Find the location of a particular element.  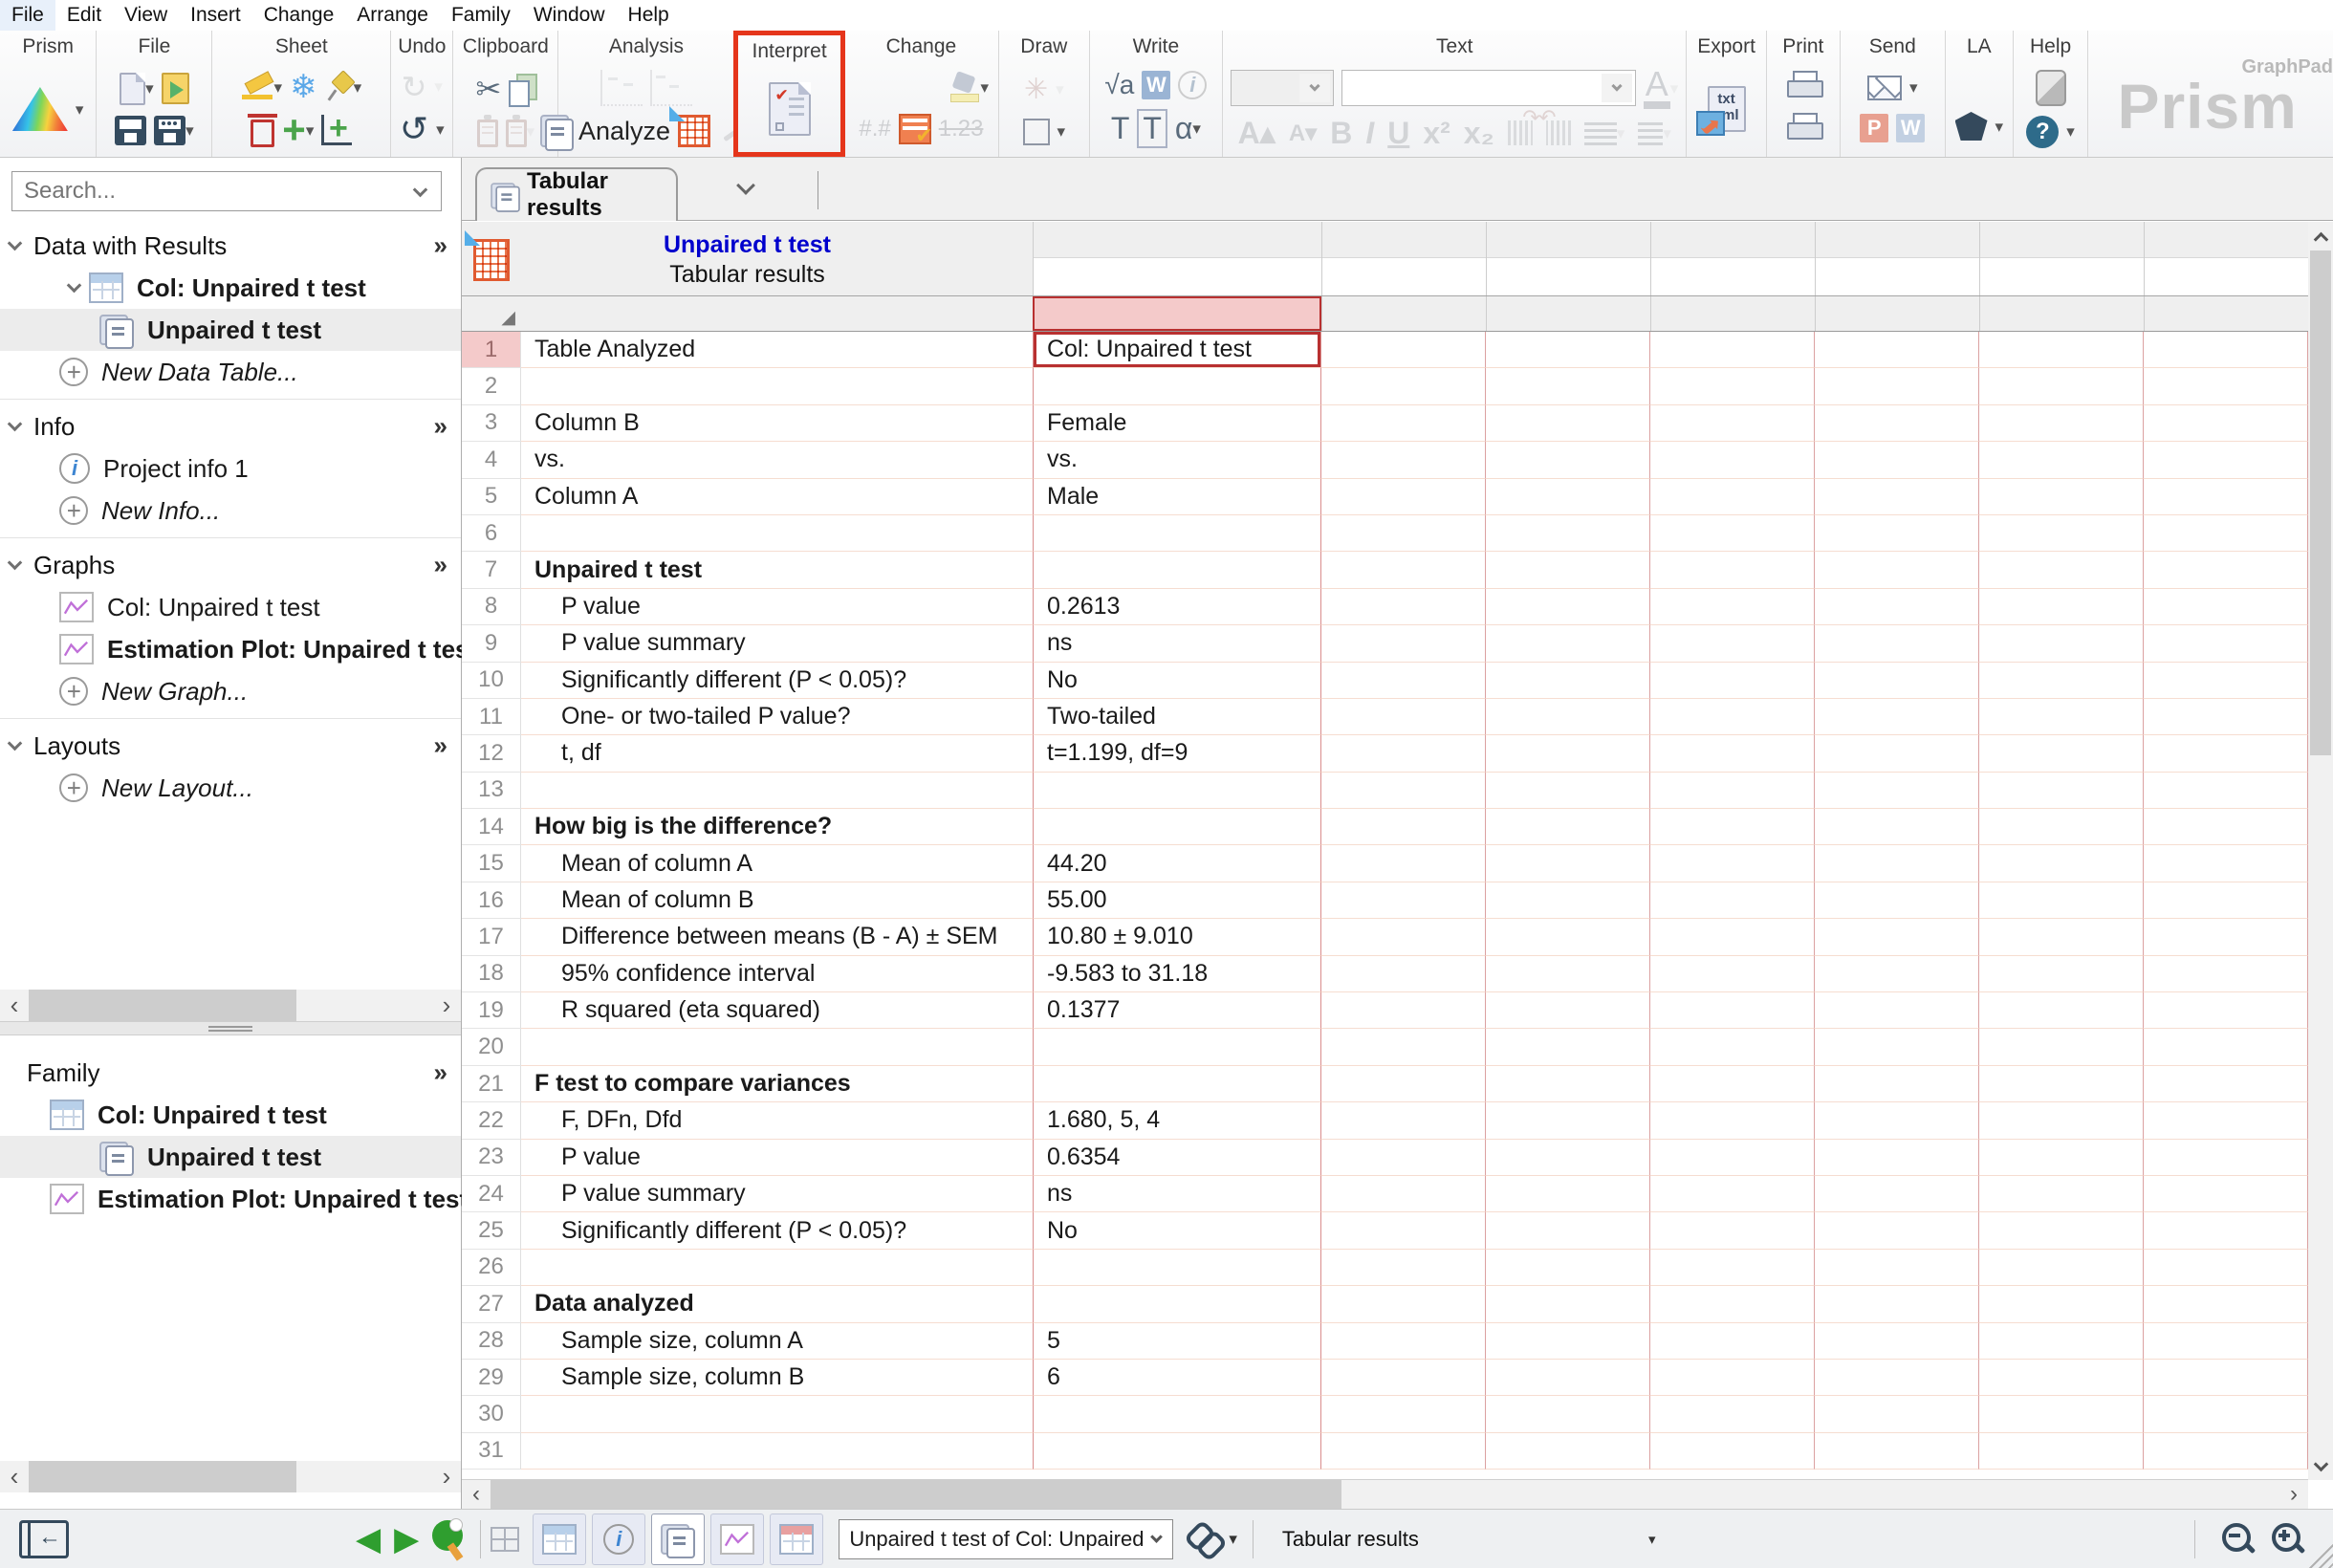

row-value-cell: 0.6354 is located at coordinates (1177, 1157).